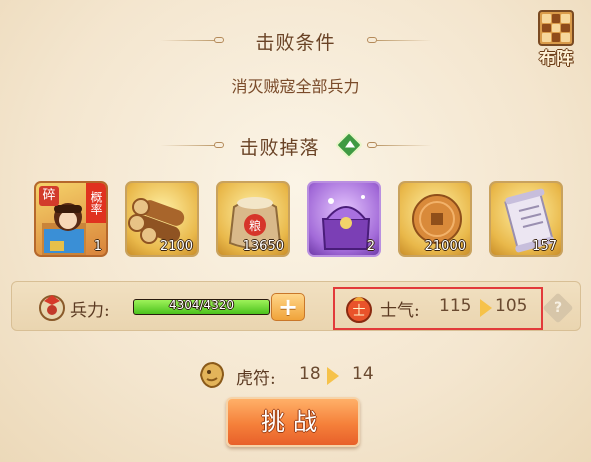 The image size is (591, 462). What do you see at coordinates (445, 246) in the screenshot?
I see `item-count: 21000` at bounding box center [445, 246].